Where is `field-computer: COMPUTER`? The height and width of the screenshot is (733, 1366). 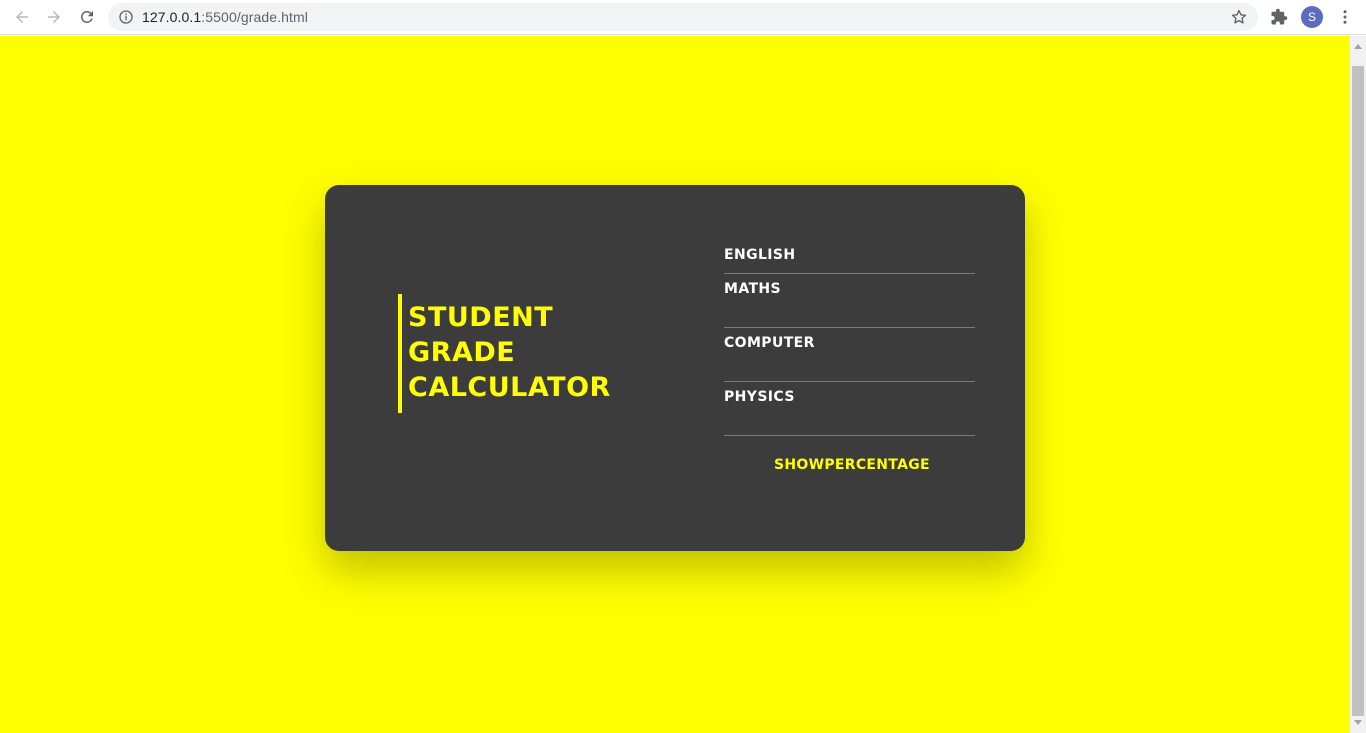
field-computer: COMPUTER is located at coordinates (849, 355).